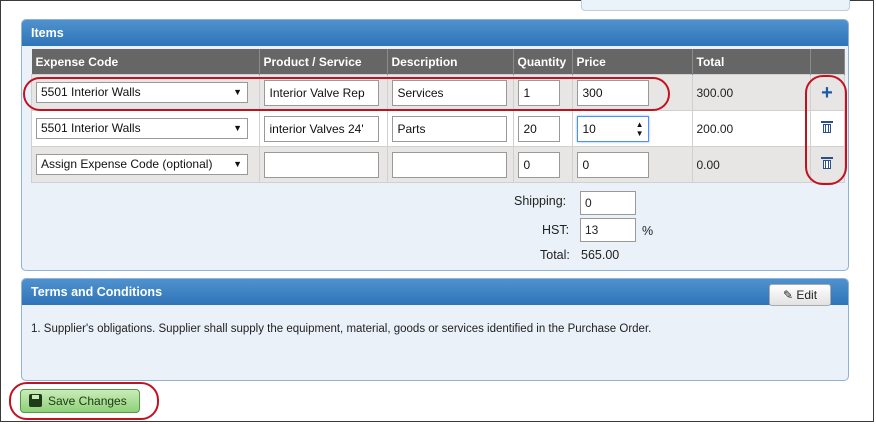  What do you see at coordinates (80, 401) in the screenshot?
I see `save-changes-button: Save Changes` at bounding box center [80, 401].